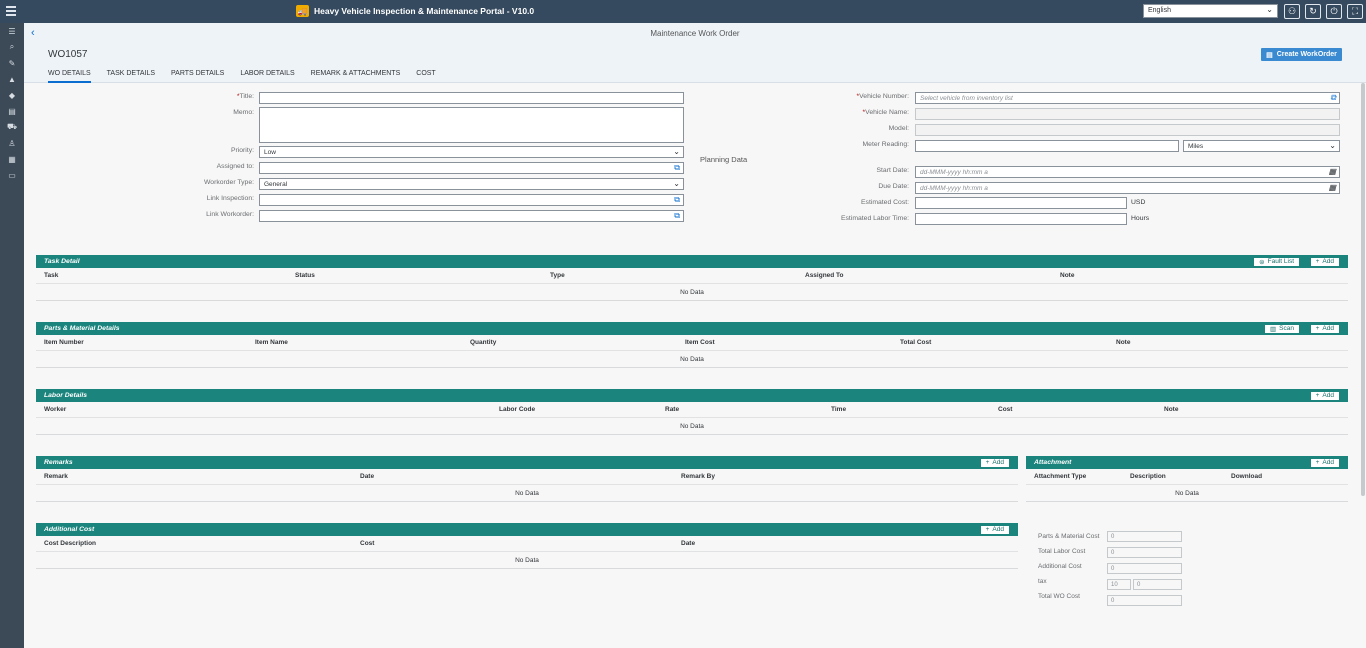 The height and width of the screenshot is (648, 1366). I want to click on col-attachment-type: Attachment Type, so click(1060, 476).